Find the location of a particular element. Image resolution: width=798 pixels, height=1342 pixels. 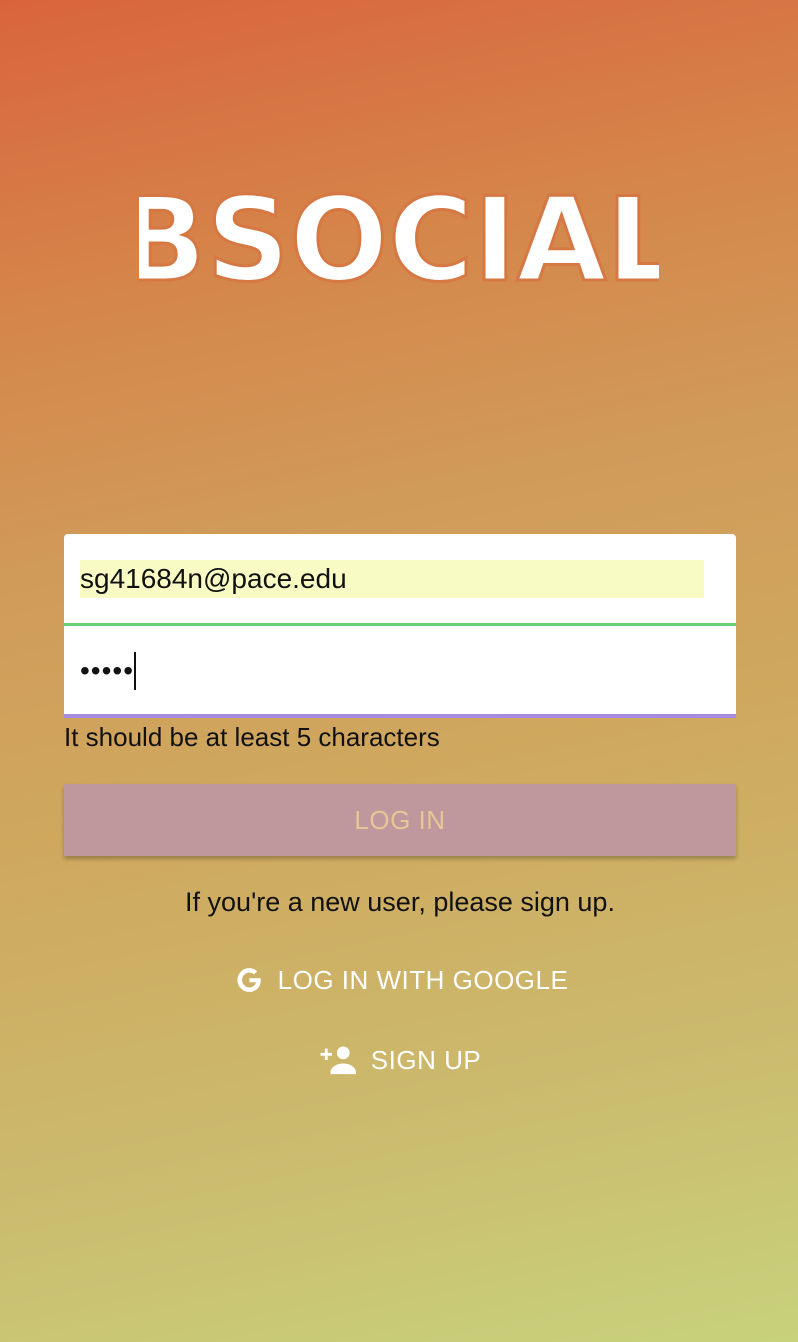

signup-label: SIGN UP is located at coordinates (426, 1059).